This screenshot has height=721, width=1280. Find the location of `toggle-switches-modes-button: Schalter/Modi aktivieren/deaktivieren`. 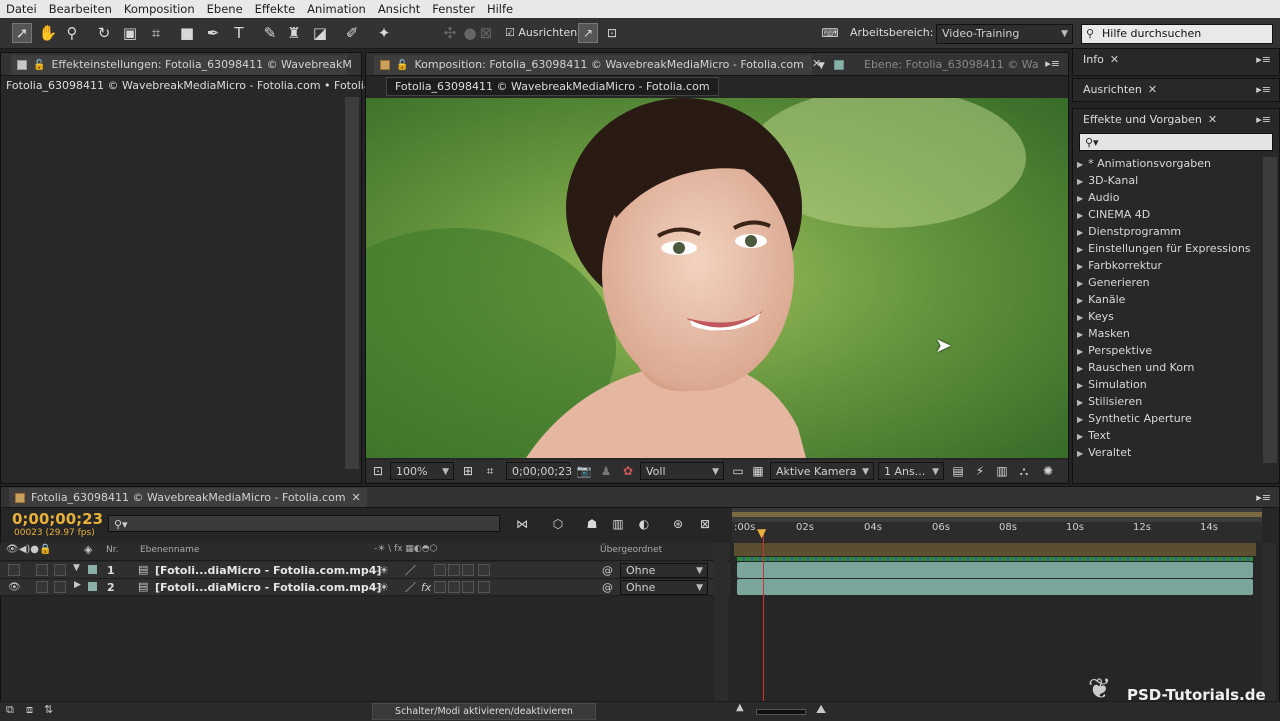

toggle-switches-modes-button: Schalter/Modi aktivieren/deaktivieren is located at coordinates (484, 711).